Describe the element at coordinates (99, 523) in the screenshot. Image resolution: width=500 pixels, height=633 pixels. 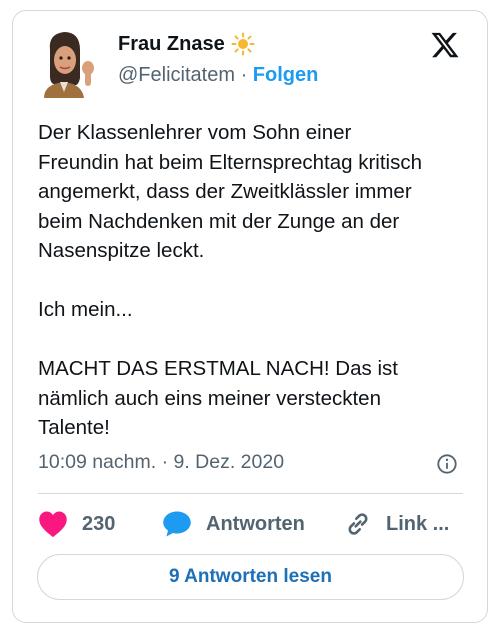
I see `like-count: 230` at that location.